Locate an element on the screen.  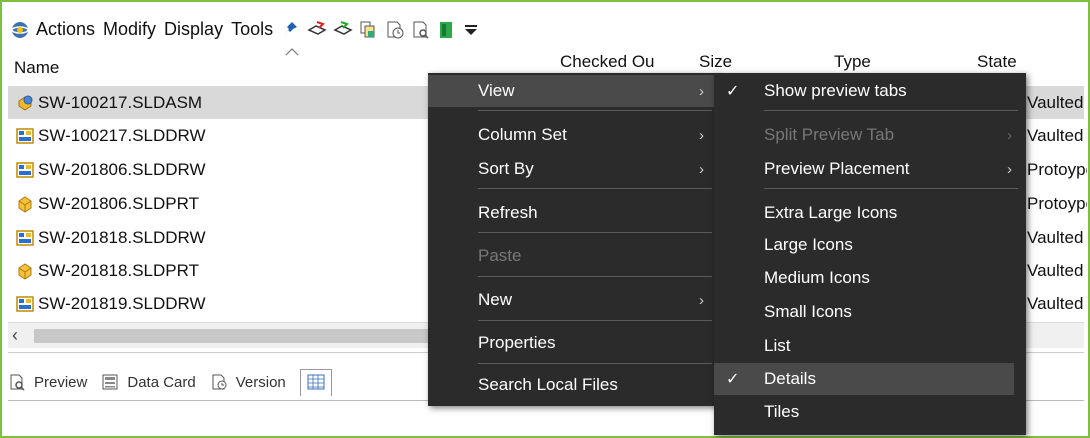
menu-item-properties: Properties is located at coordinates (573, 343).